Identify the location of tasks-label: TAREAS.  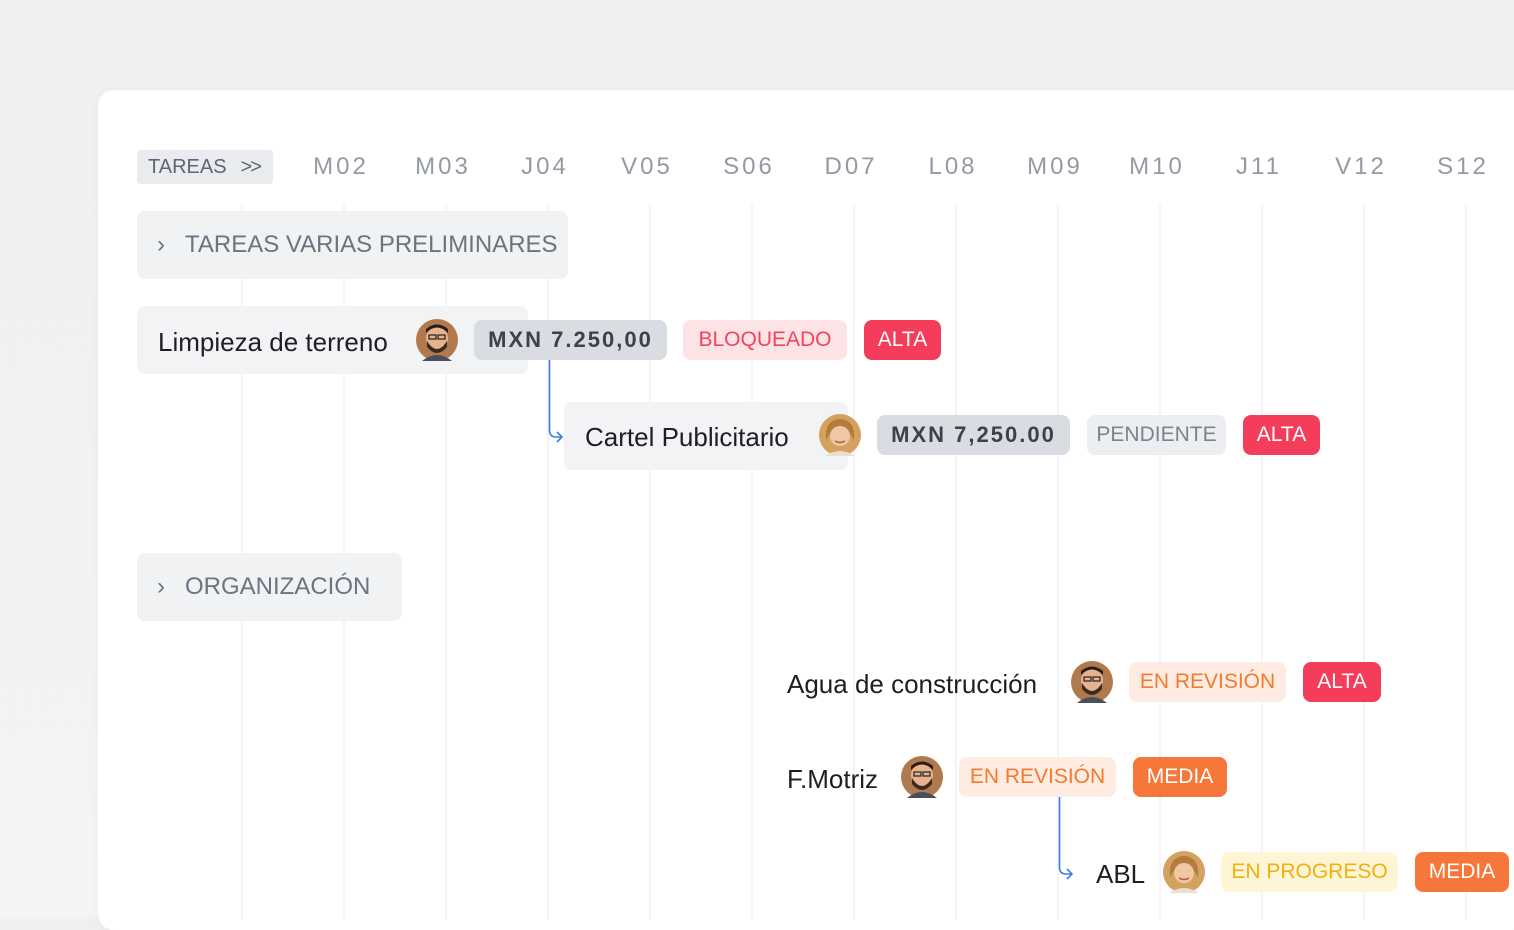
(187, 166).